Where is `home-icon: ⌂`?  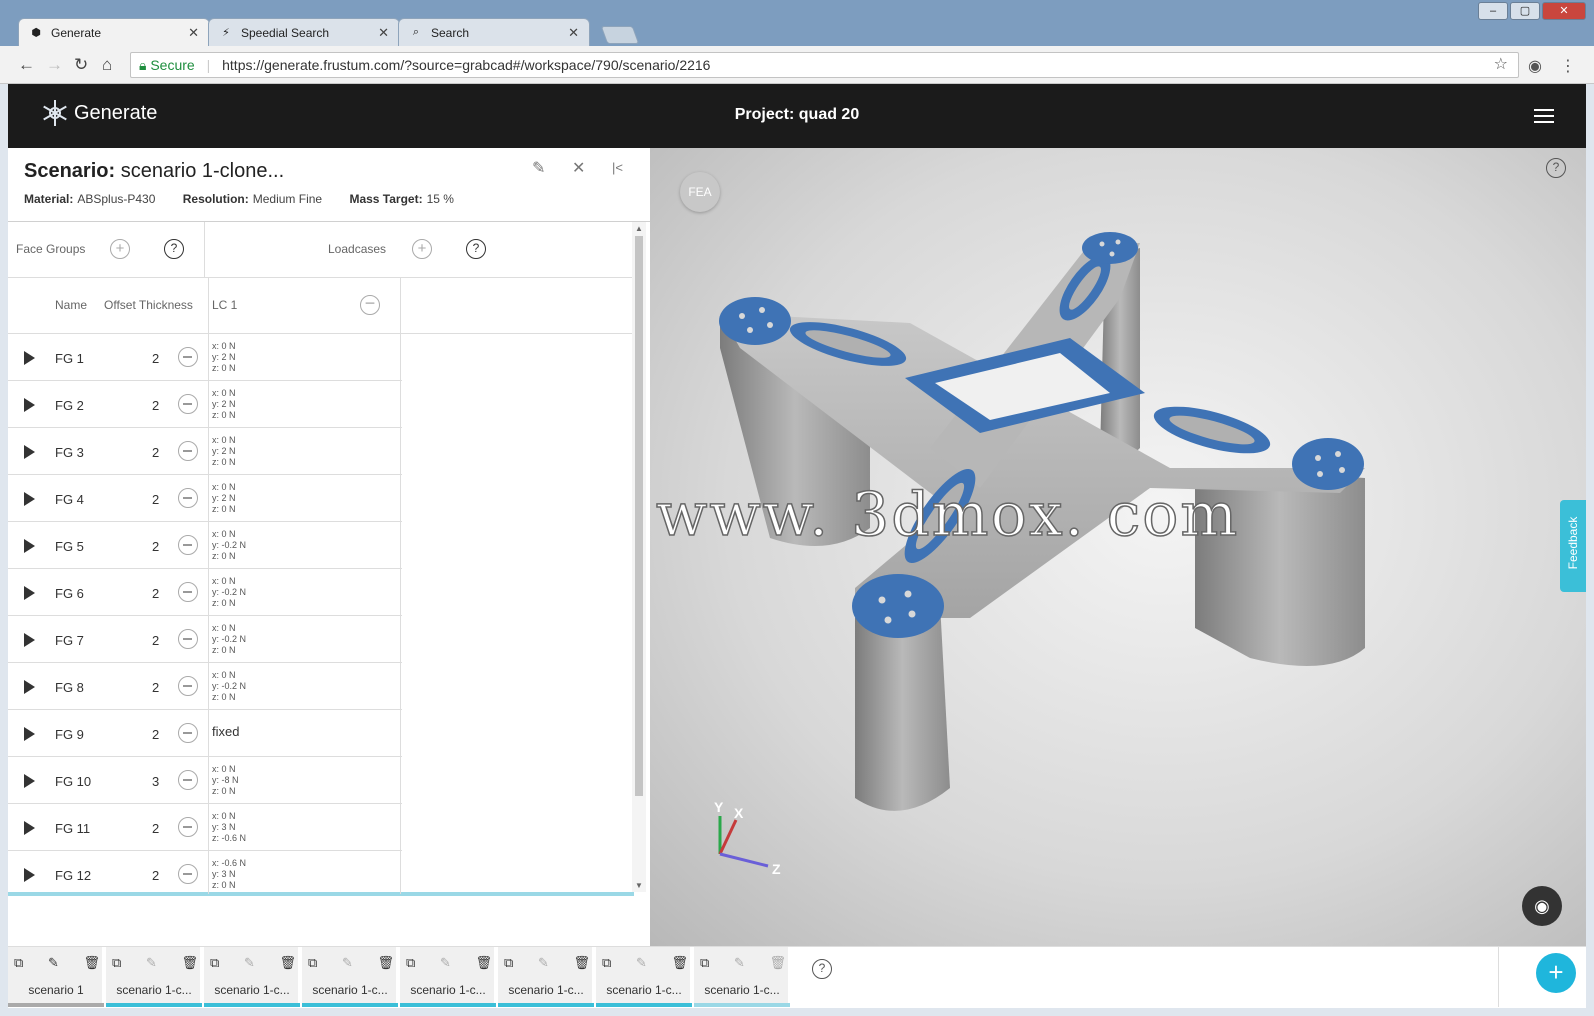 home-icon: ⌂ is located at coordinates (107, 65).